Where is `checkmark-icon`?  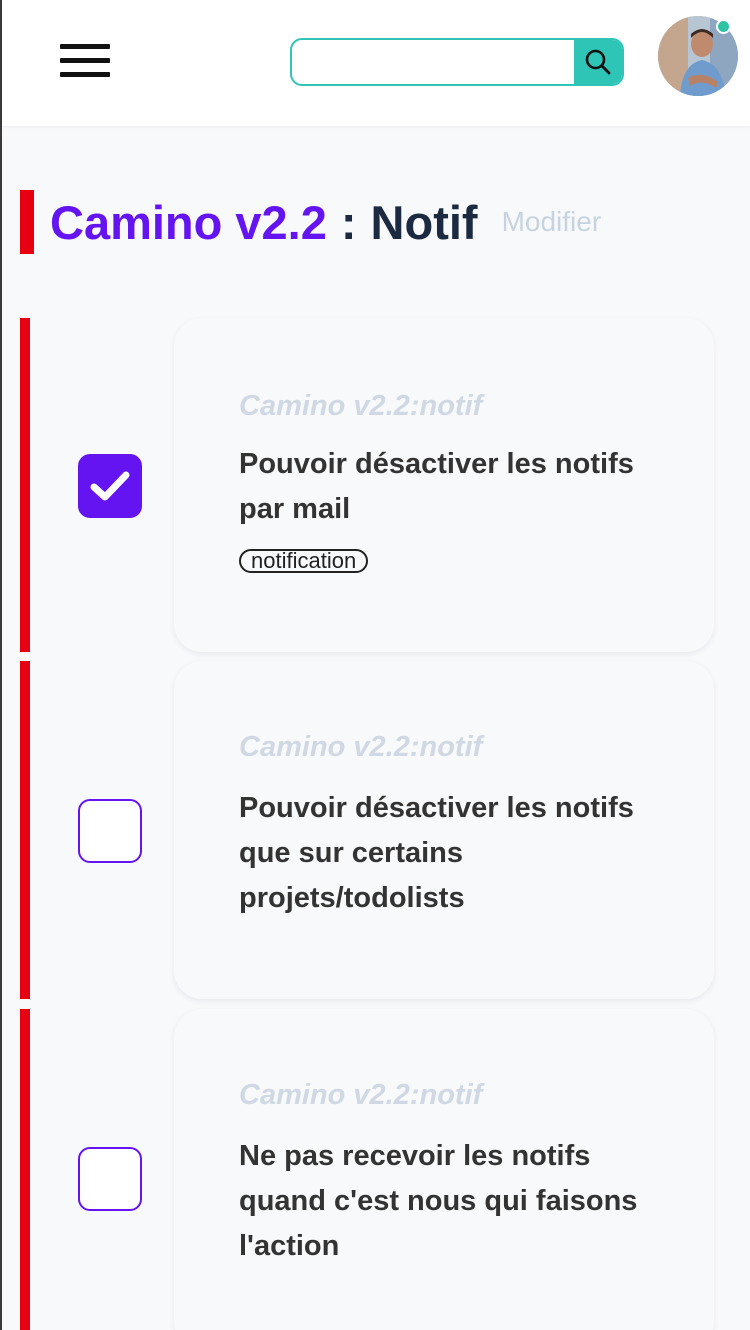
checkmark-icon is located at coordinates (110, 486).